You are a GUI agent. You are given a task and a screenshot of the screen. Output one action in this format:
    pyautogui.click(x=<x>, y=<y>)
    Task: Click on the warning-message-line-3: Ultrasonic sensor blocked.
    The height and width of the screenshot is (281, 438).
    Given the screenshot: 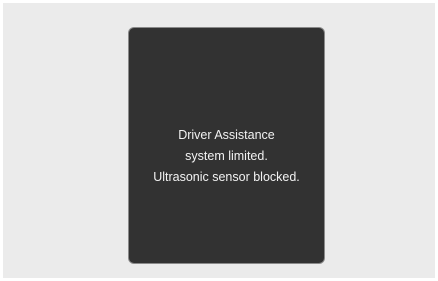 What is the action you would take?
    pyautogui.click(x=226, y=177)
    